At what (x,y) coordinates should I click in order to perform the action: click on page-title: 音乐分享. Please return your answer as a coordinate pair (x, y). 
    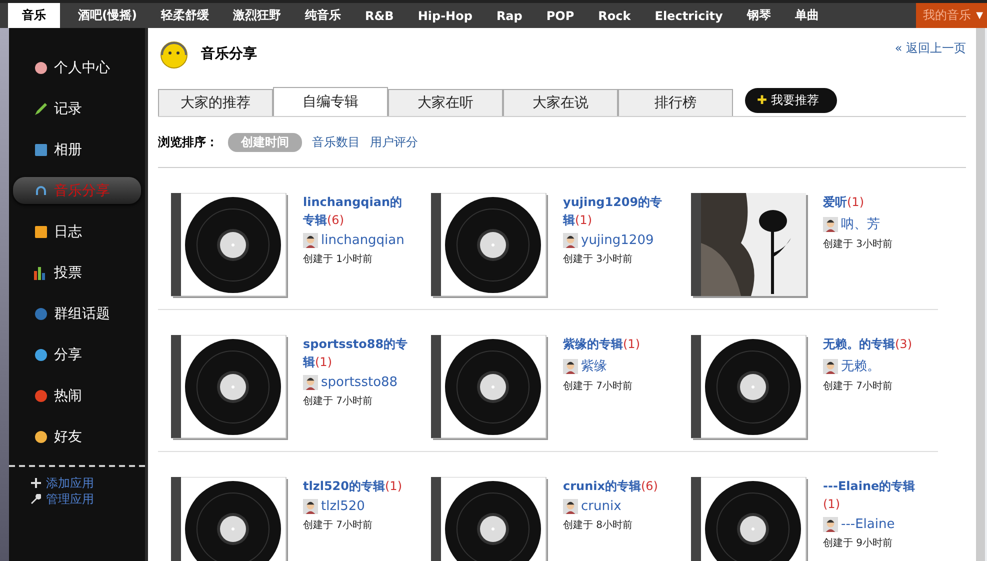
    Looking at the image, I should click on (229, 54).